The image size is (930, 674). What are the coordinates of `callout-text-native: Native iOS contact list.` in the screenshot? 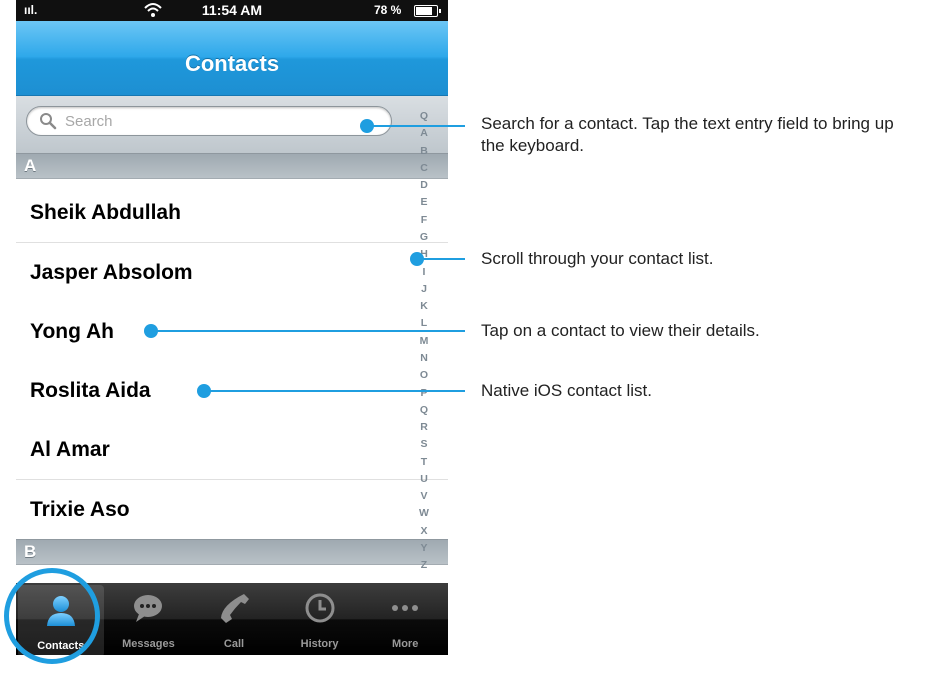 It's located at (567, 390).